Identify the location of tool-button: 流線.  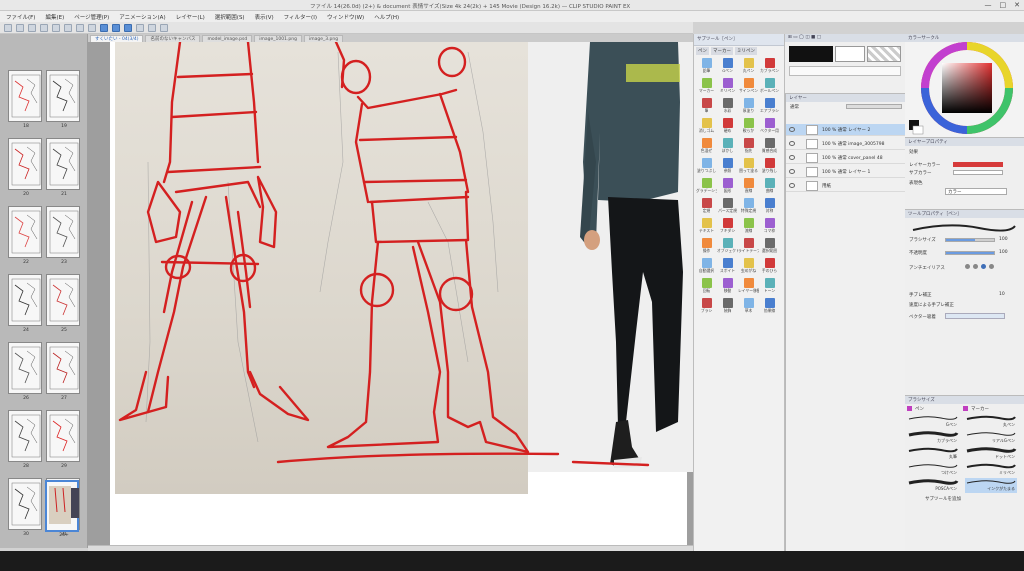
(748, 227).